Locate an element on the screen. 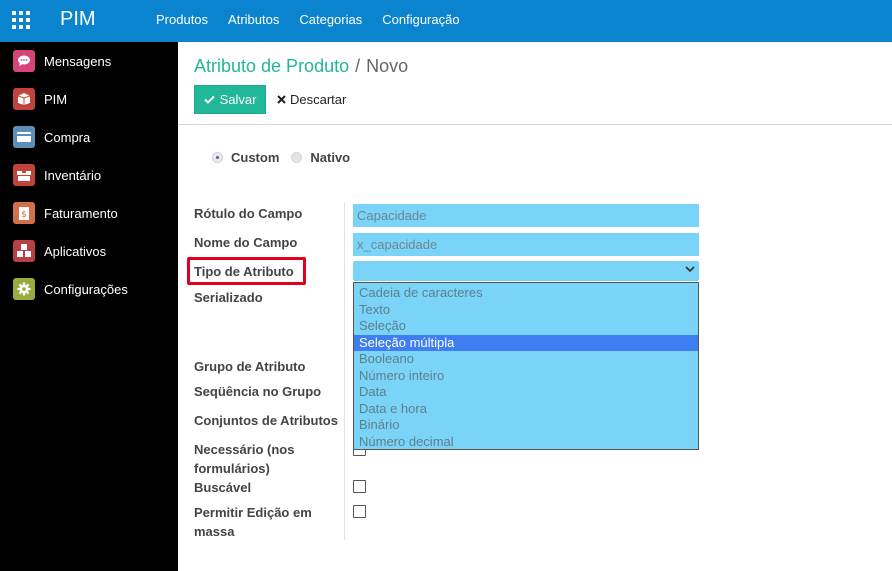 This screenshot has width=892, height=571. sidebar-item-pim: PIM is located at coordinates (40, 99).